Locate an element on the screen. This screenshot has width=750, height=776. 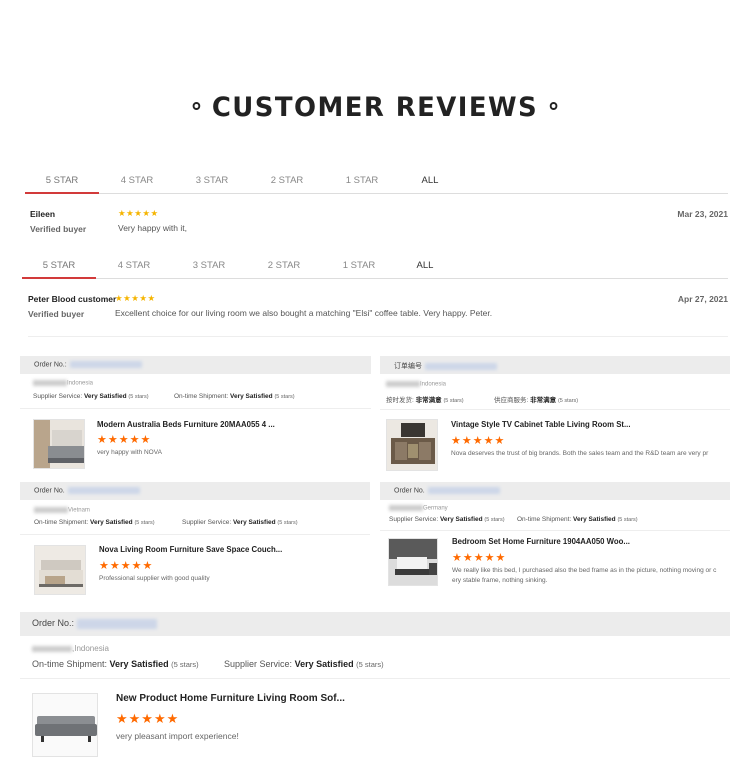
review-text: Very happy with it, is located at coordinates (152, 228).